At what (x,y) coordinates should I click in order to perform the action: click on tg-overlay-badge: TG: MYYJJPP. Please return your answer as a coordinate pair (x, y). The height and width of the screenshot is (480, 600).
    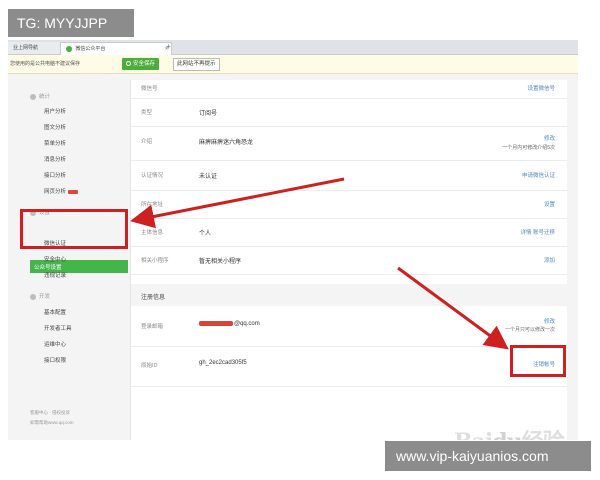
    Looking at the image, I should click on (71, 23).